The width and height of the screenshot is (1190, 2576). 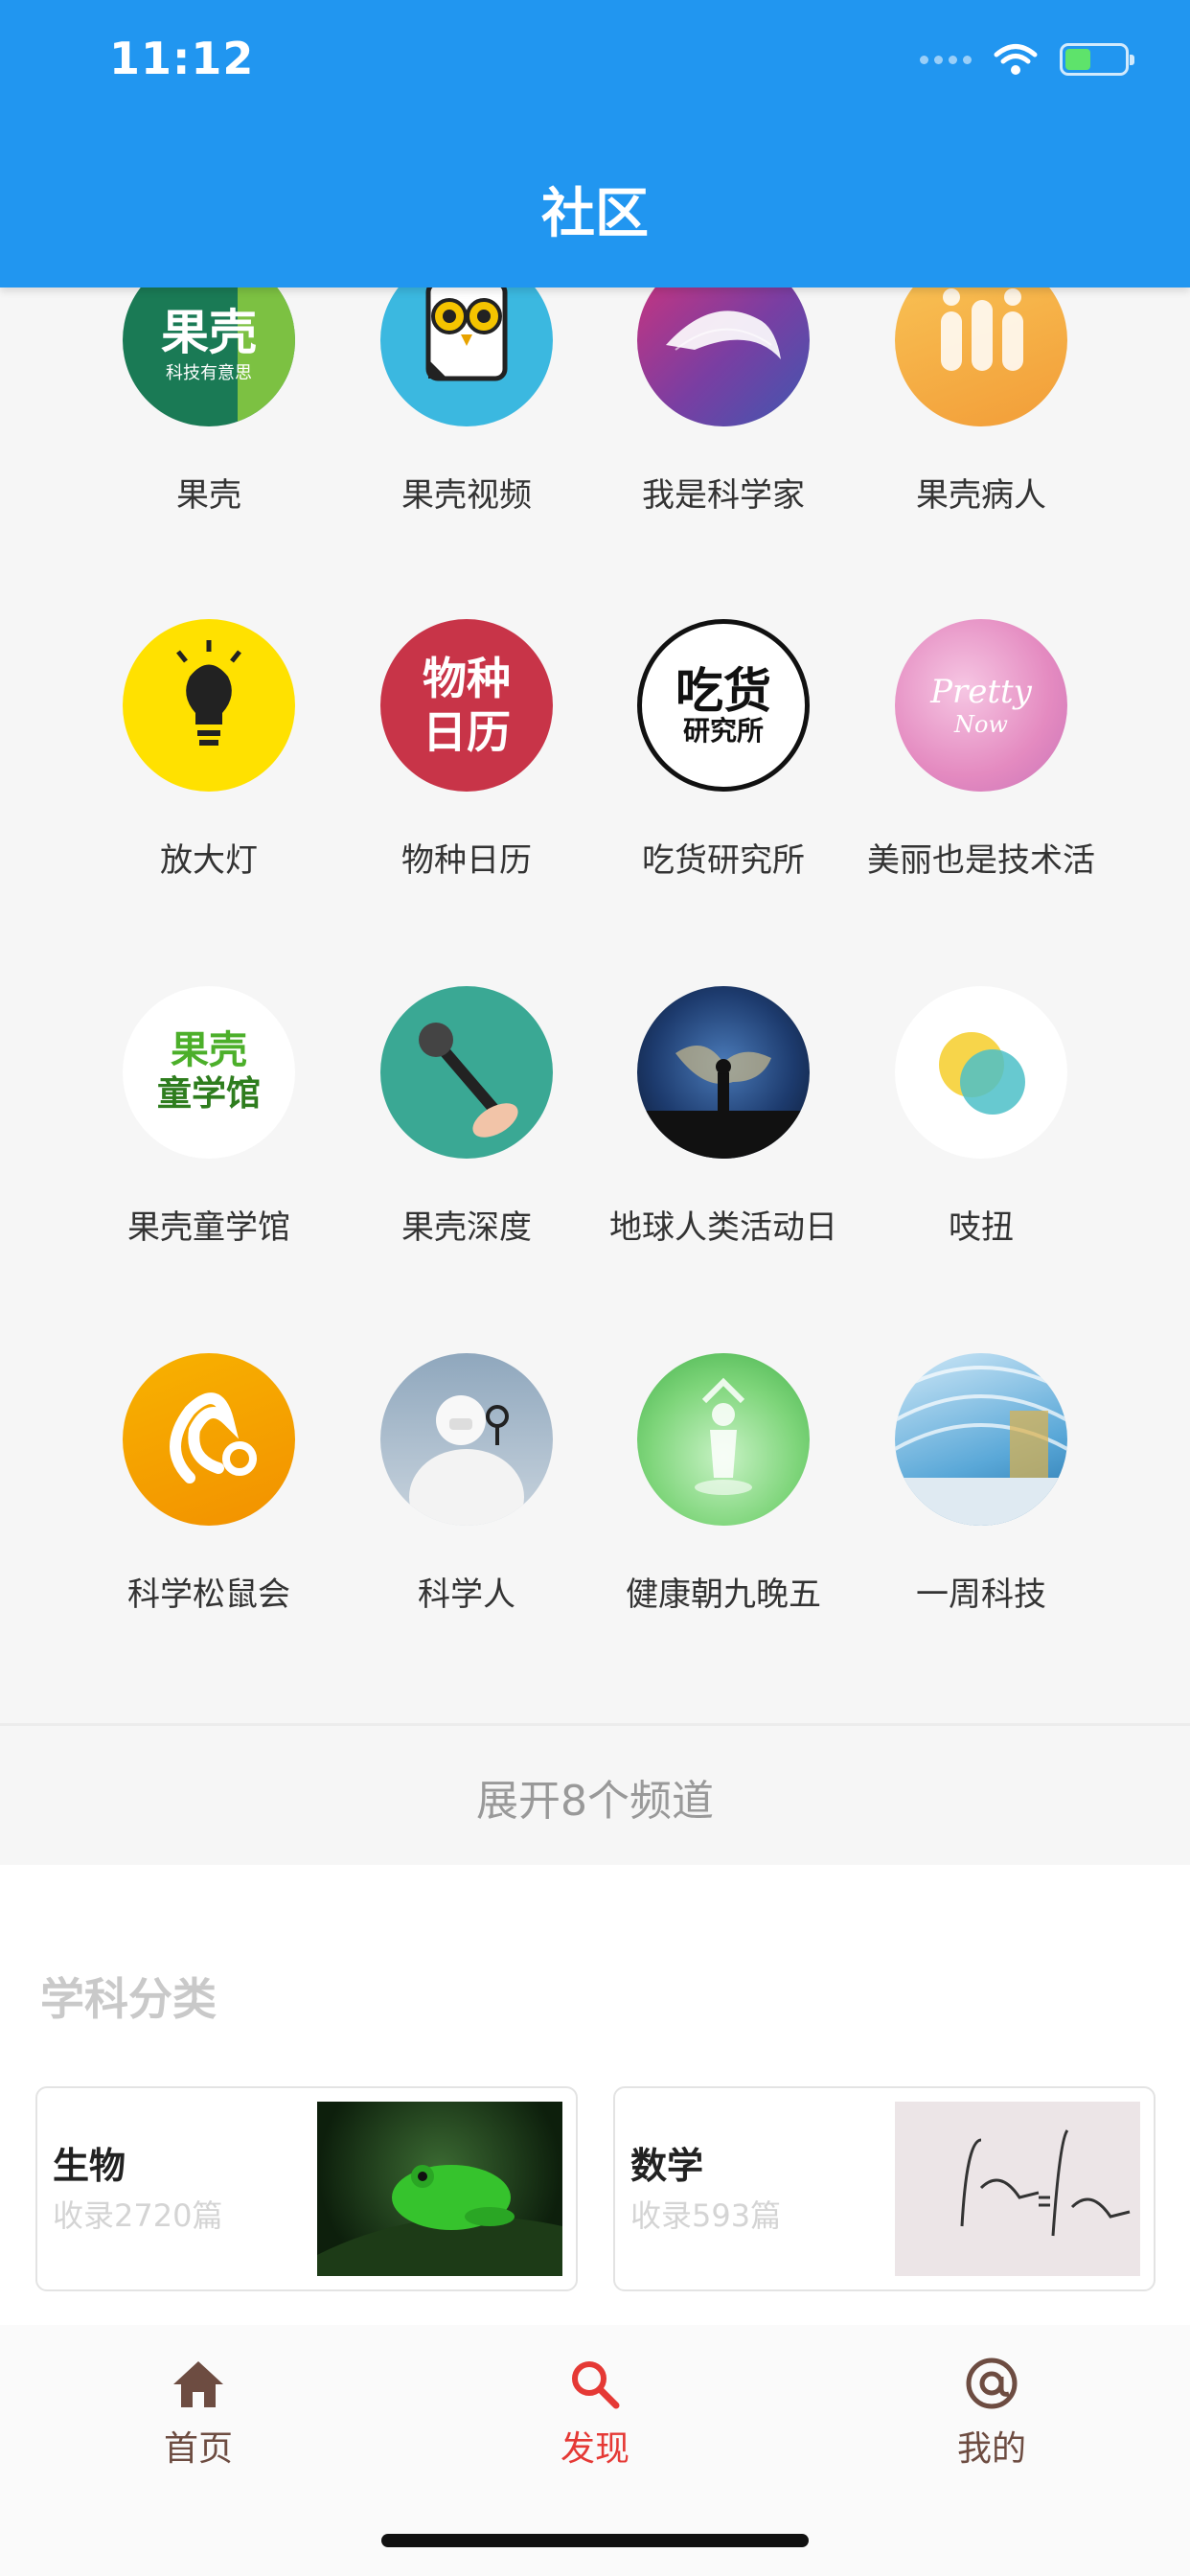 What do you see at coordinates (724, 385) in the screenshot?
I see `channel-i-am-scientist: 我是科学家` at bounding box center [724, 385].